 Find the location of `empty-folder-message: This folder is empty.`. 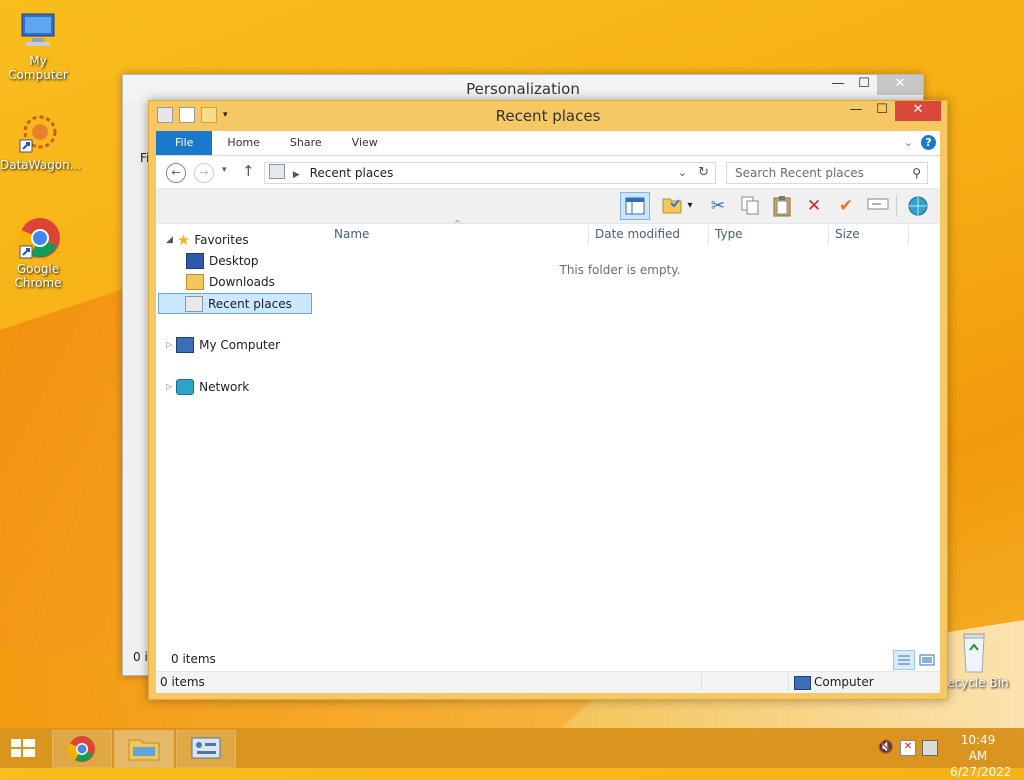

empty-folder-message: This folder is empty. is located at coordinates (620, 270).